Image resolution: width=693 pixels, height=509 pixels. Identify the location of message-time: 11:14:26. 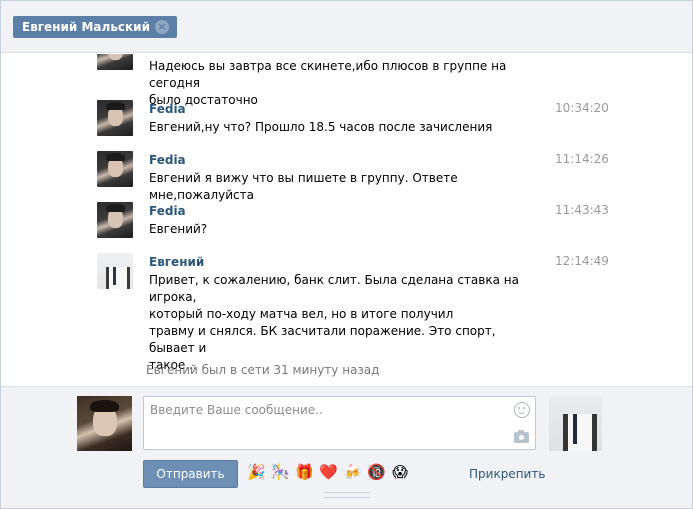
(582, 159).